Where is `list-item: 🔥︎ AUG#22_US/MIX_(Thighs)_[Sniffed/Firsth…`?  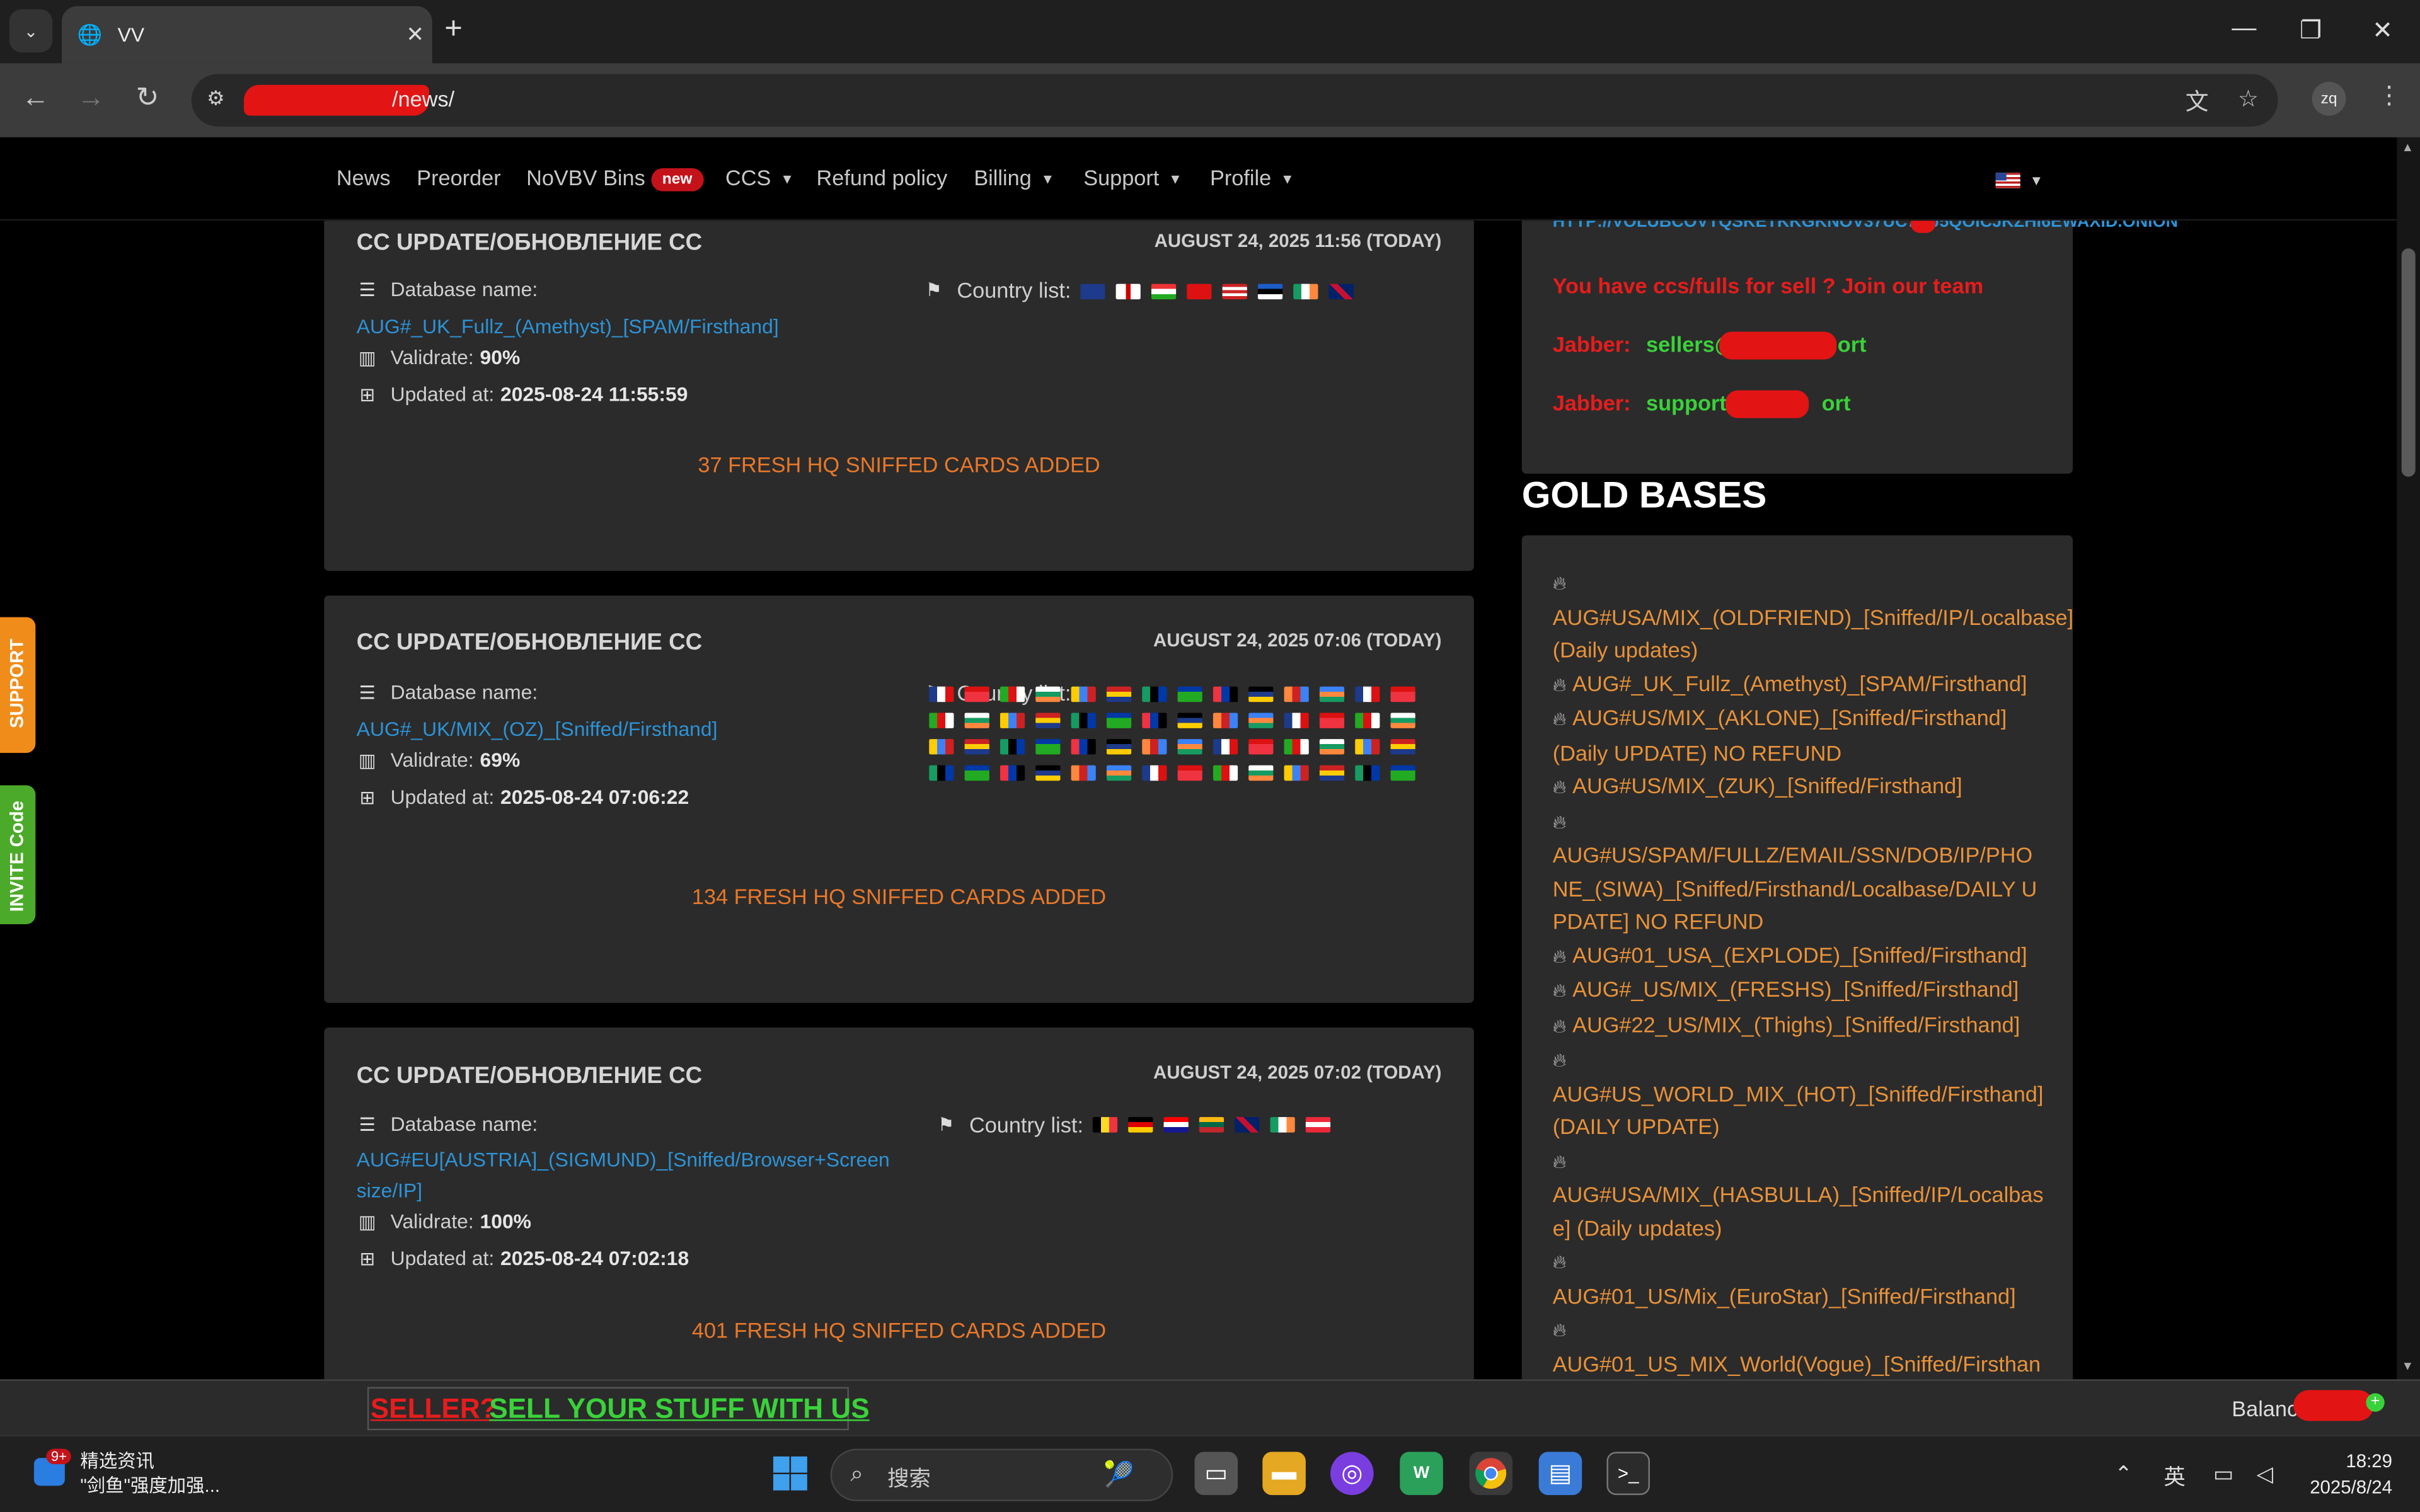
list-item: 🔥︎ AUG#22_US/MIX_(Thighs)_[Sniffed/Firsth… is located at coordinates (1799, 1025).